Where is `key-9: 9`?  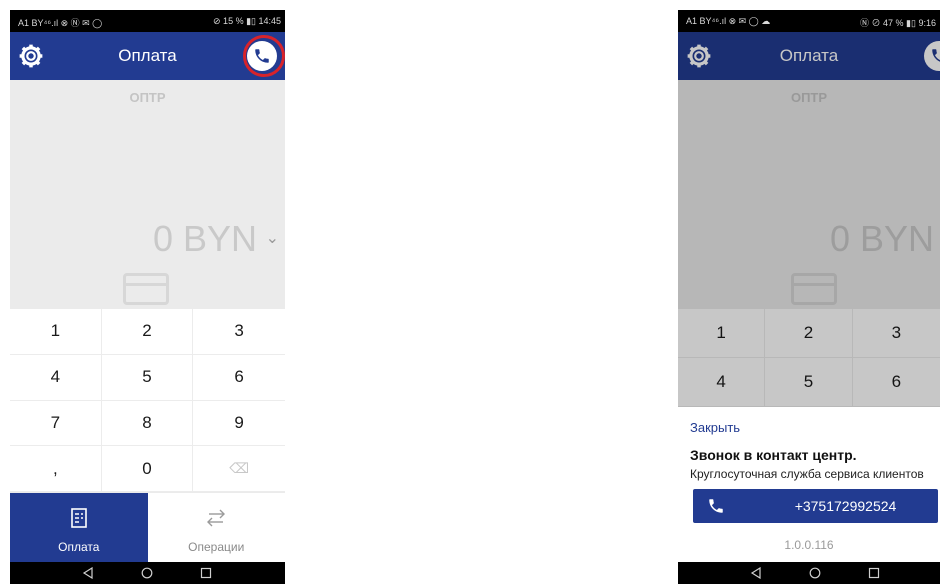 key-9: 9 is located at coordinates (239, 424).